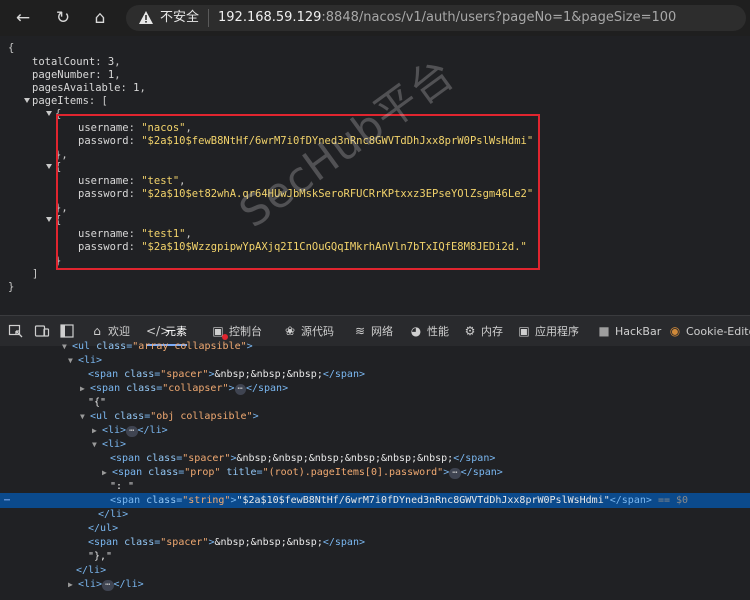 The height and width of the screenshot is (600, 750). I want to click on dom-node: </ul>, so click(375, 528).